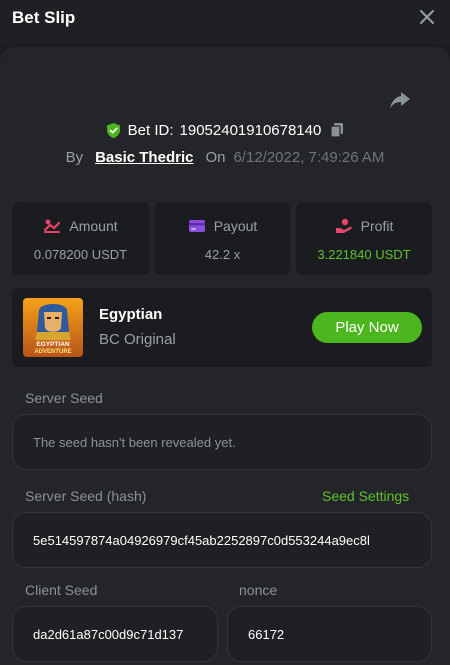  What do you see at coordinates (222, 238) in the screenshot?
I see `payout-card: Payout 42.2 x` at bounding box center [222, 238].